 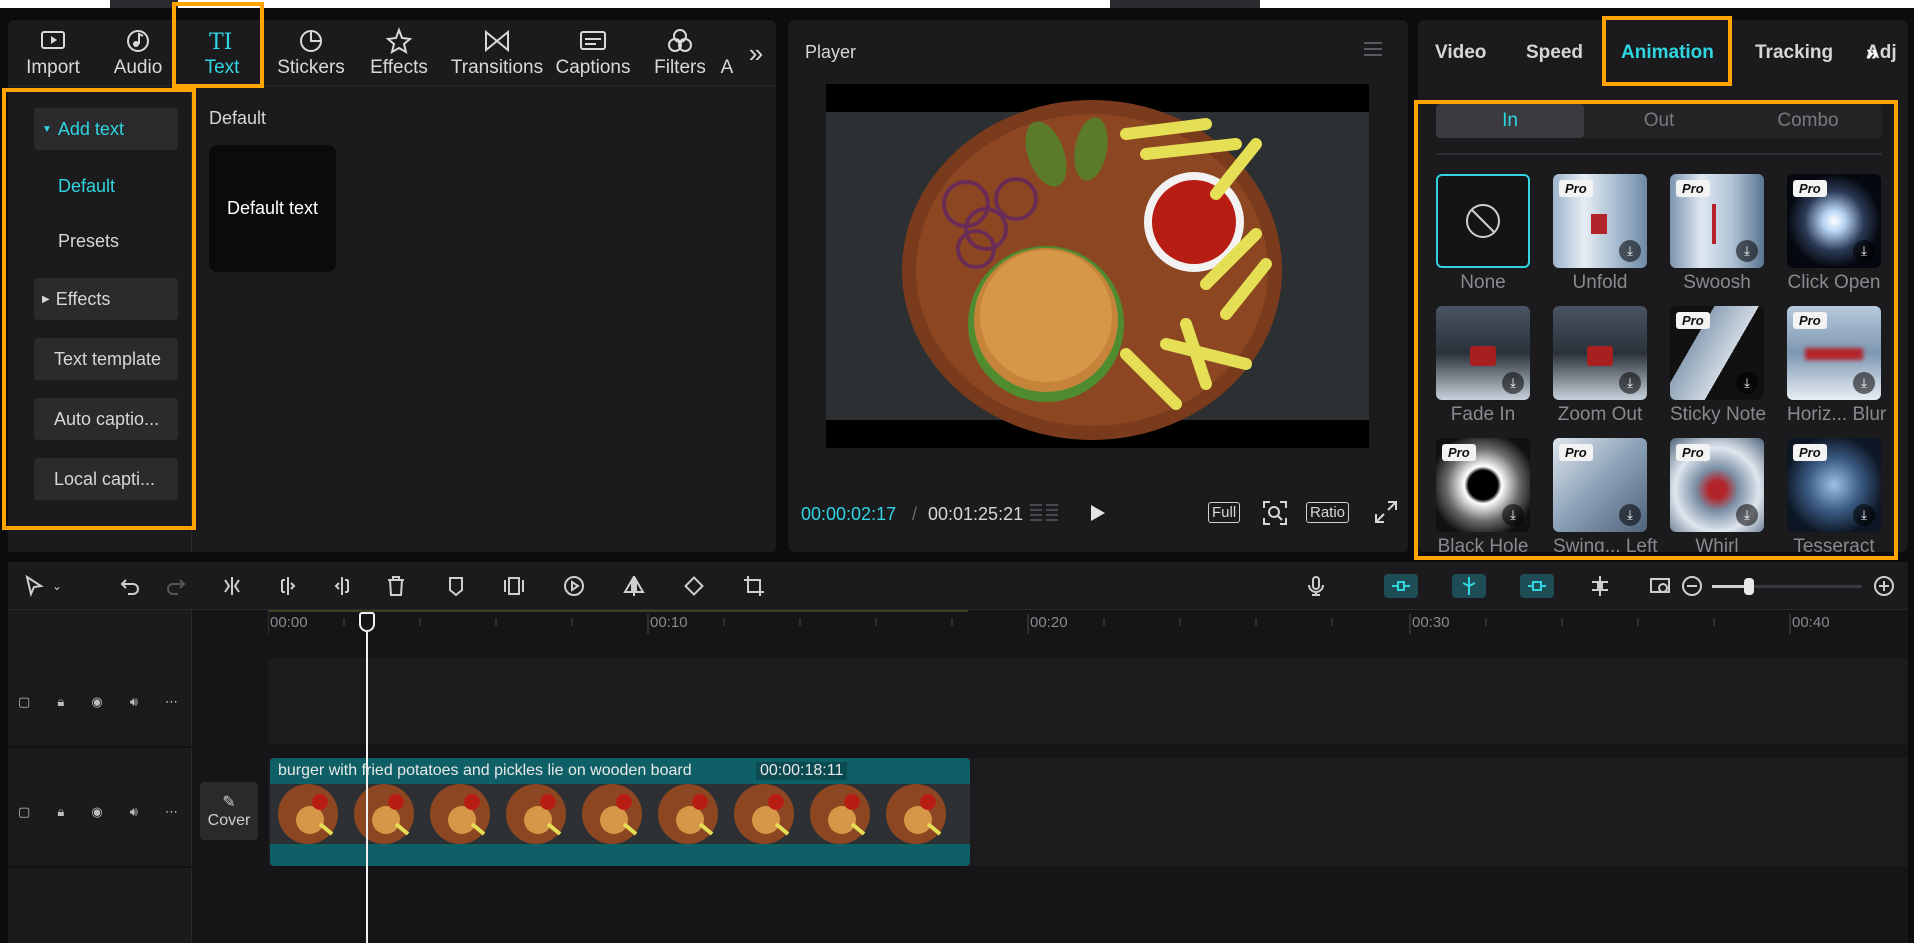 I want to click on select-tool-button, so click(x=34, y=586).